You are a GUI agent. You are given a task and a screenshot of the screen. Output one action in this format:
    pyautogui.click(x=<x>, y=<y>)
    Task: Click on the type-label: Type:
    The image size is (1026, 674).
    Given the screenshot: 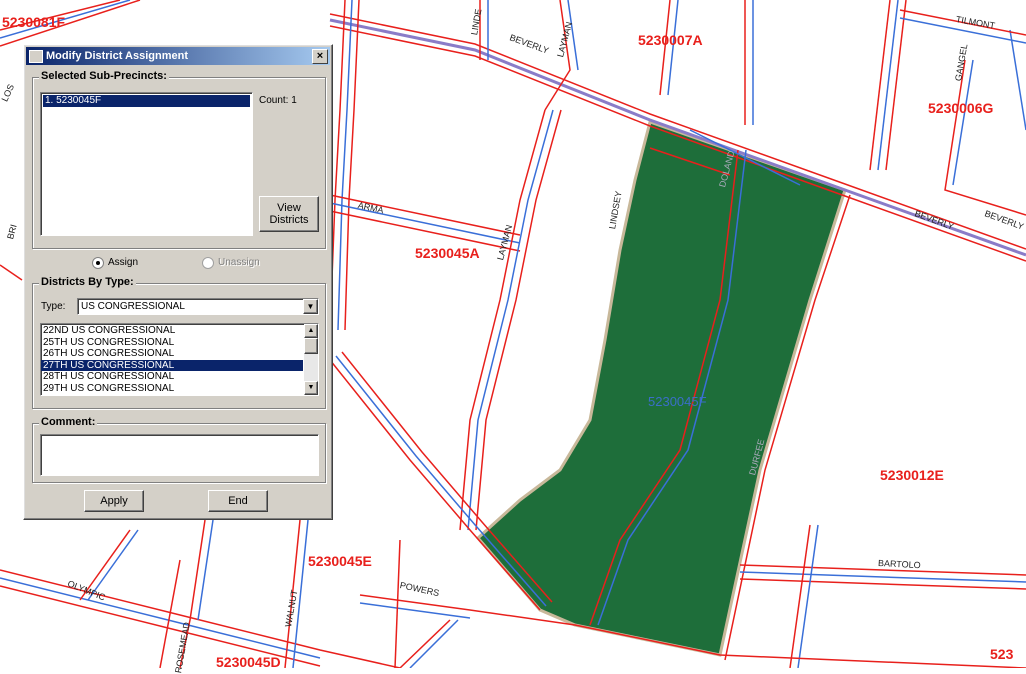 What is the action you would take?
    pyautogui.click(x=53, y=306)
    